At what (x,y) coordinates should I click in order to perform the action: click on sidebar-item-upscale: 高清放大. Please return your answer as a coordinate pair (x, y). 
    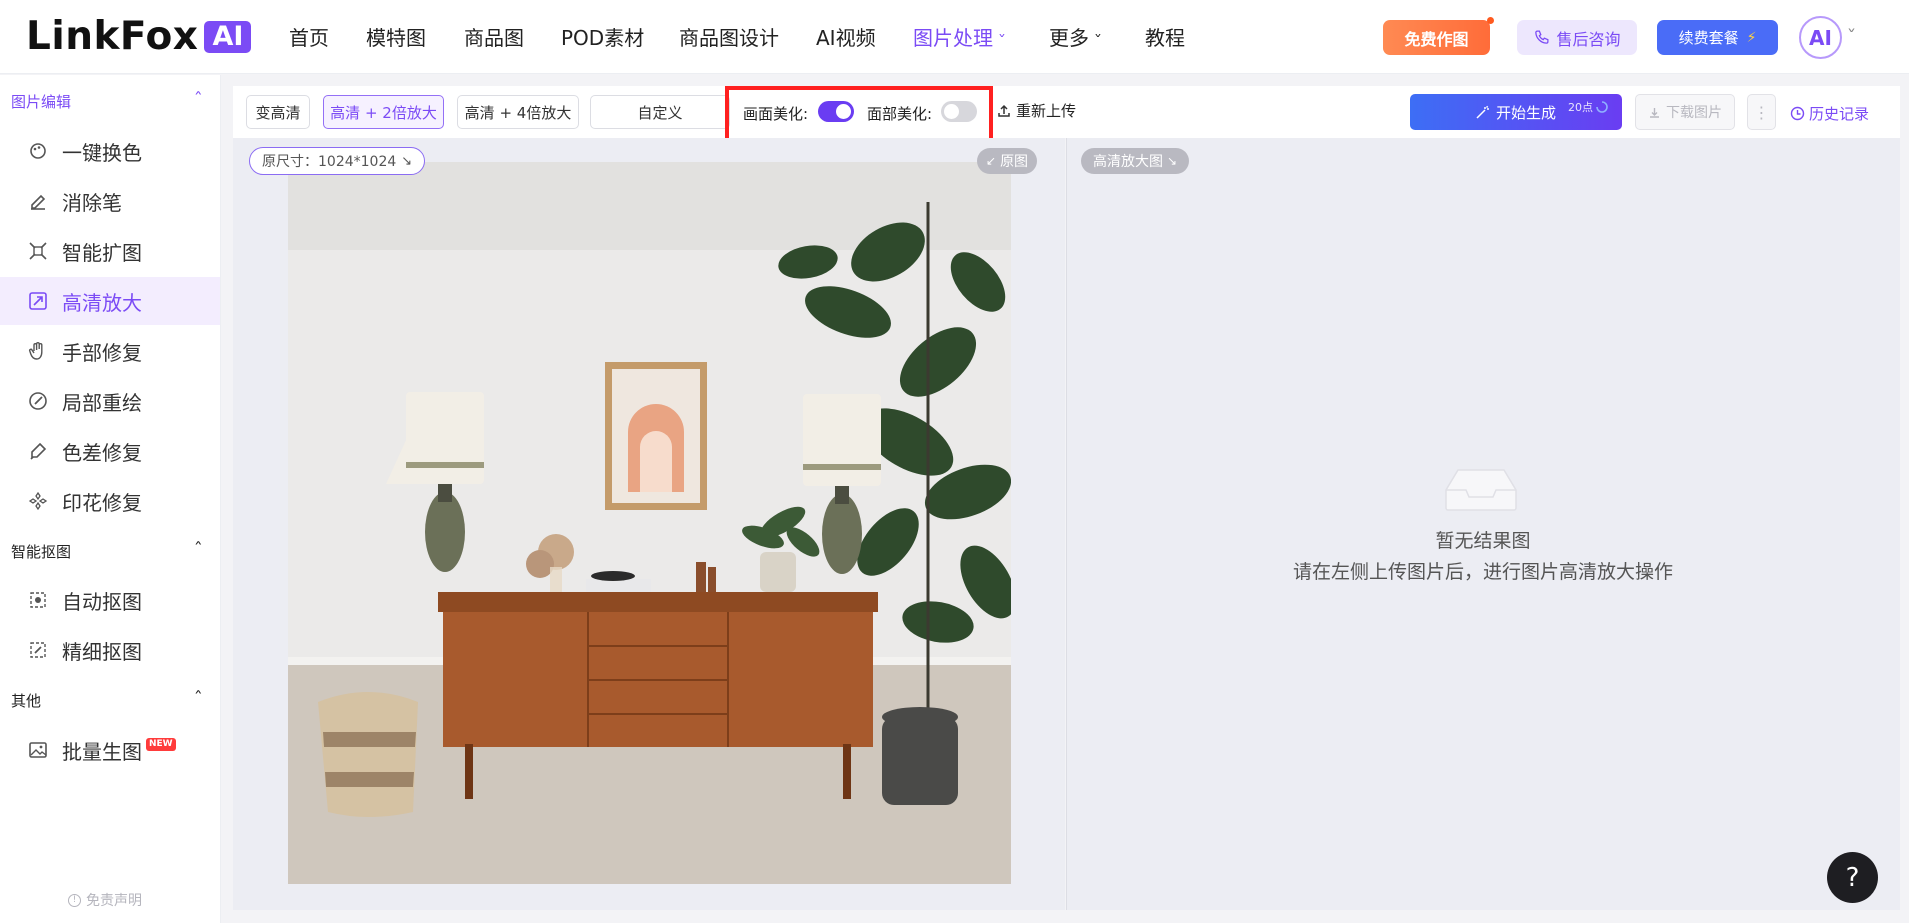
    Looking at the image, I should click on (110, 301).